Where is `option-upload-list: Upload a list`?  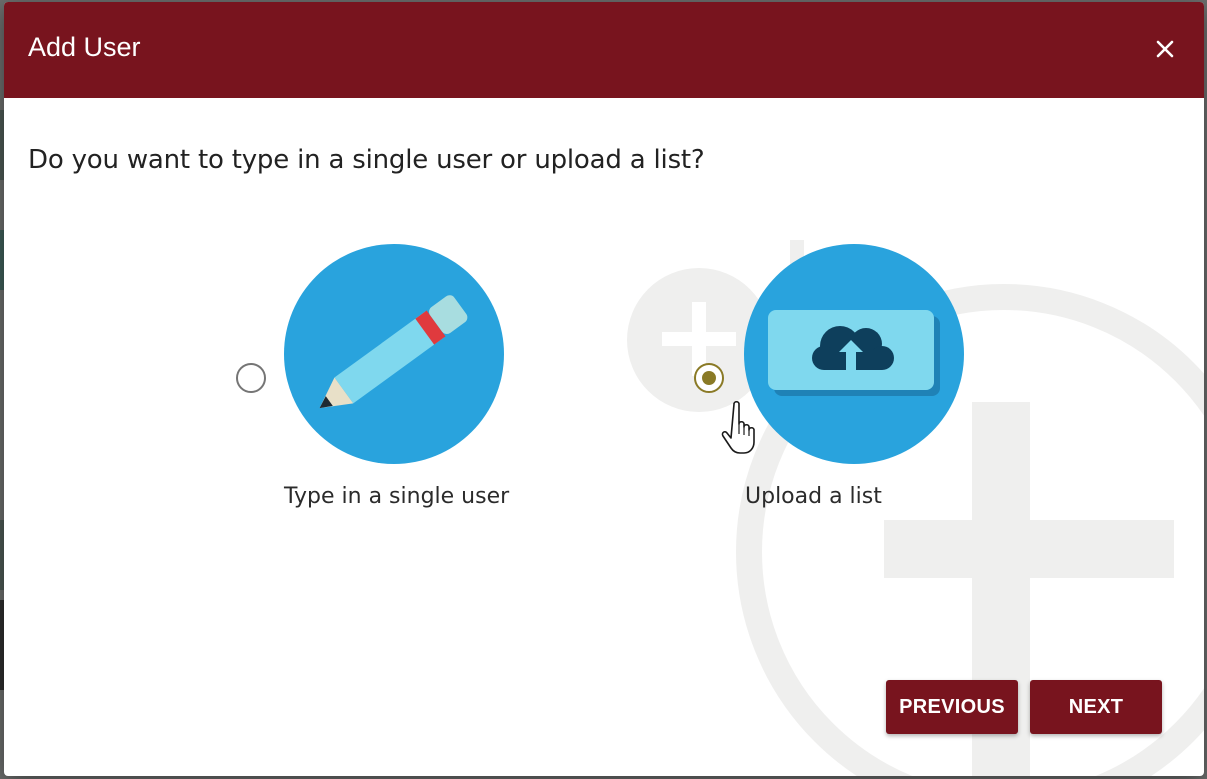
option-upload-list: Upload a list is located at coordinates (832, 379).